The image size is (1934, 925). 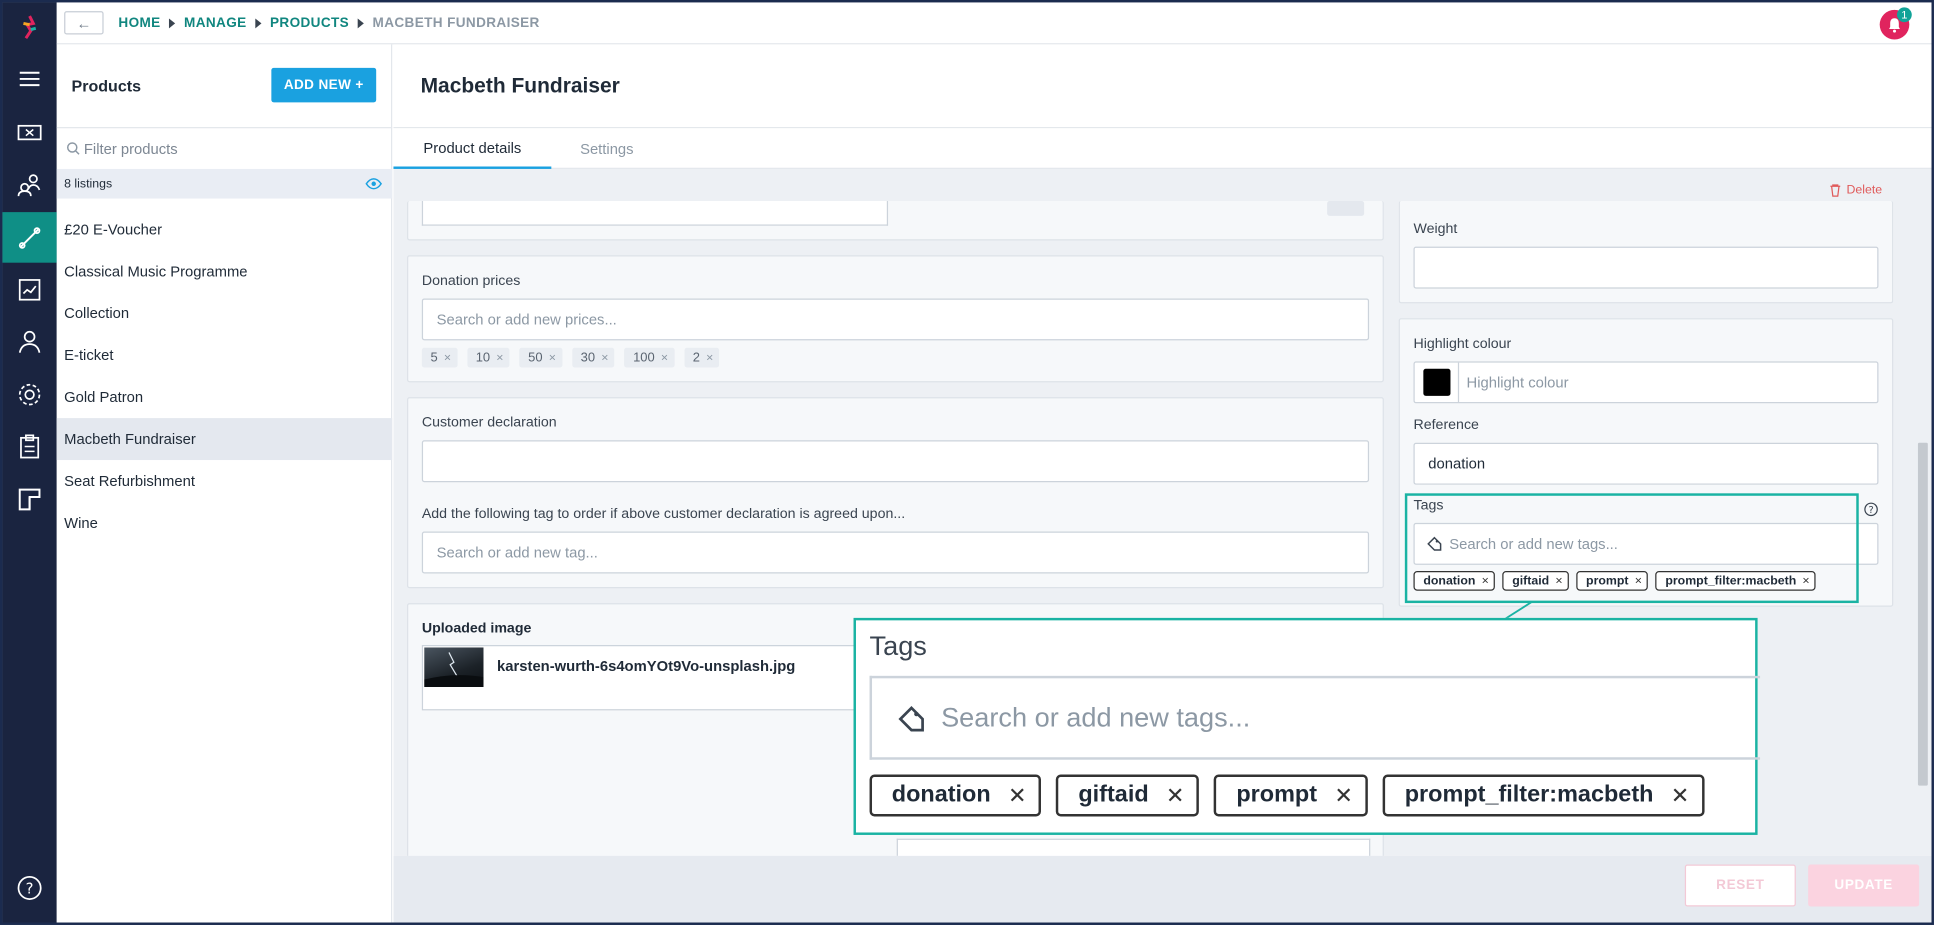 I want to click on weight-input, so click(x=1646, y=267).